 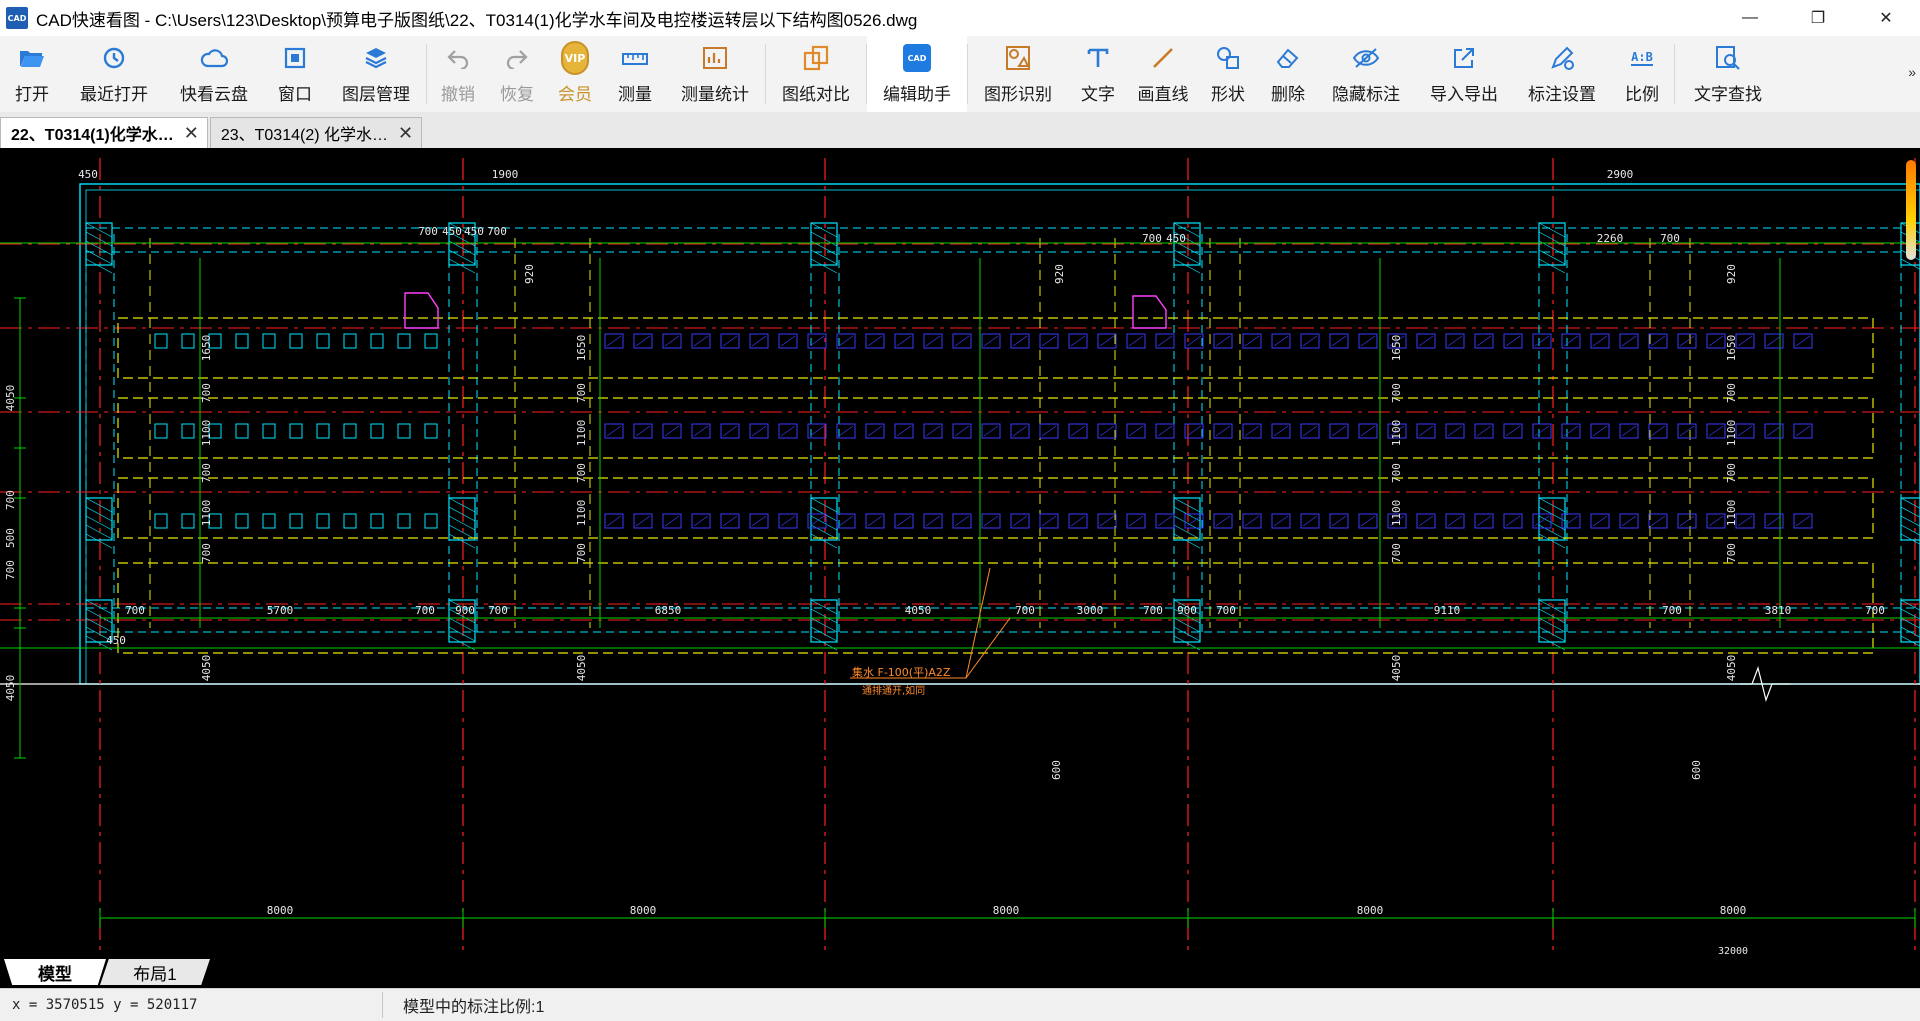 What do you see at coordinates (316, 132) in the screenshot?
I see `tab-drawing-23: 23、T0314(2) 化学水… ✕` at bounding box center [316, 132].